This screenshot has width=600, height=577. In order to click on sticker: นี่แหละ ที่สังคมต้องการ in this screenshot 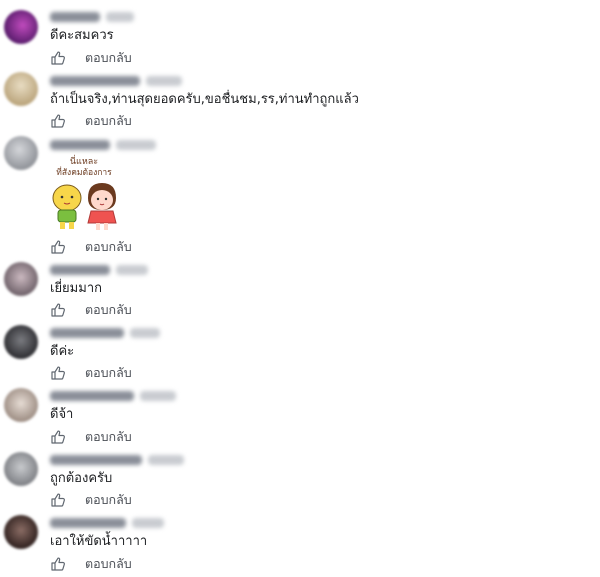, I will do `click(84, 193)`.